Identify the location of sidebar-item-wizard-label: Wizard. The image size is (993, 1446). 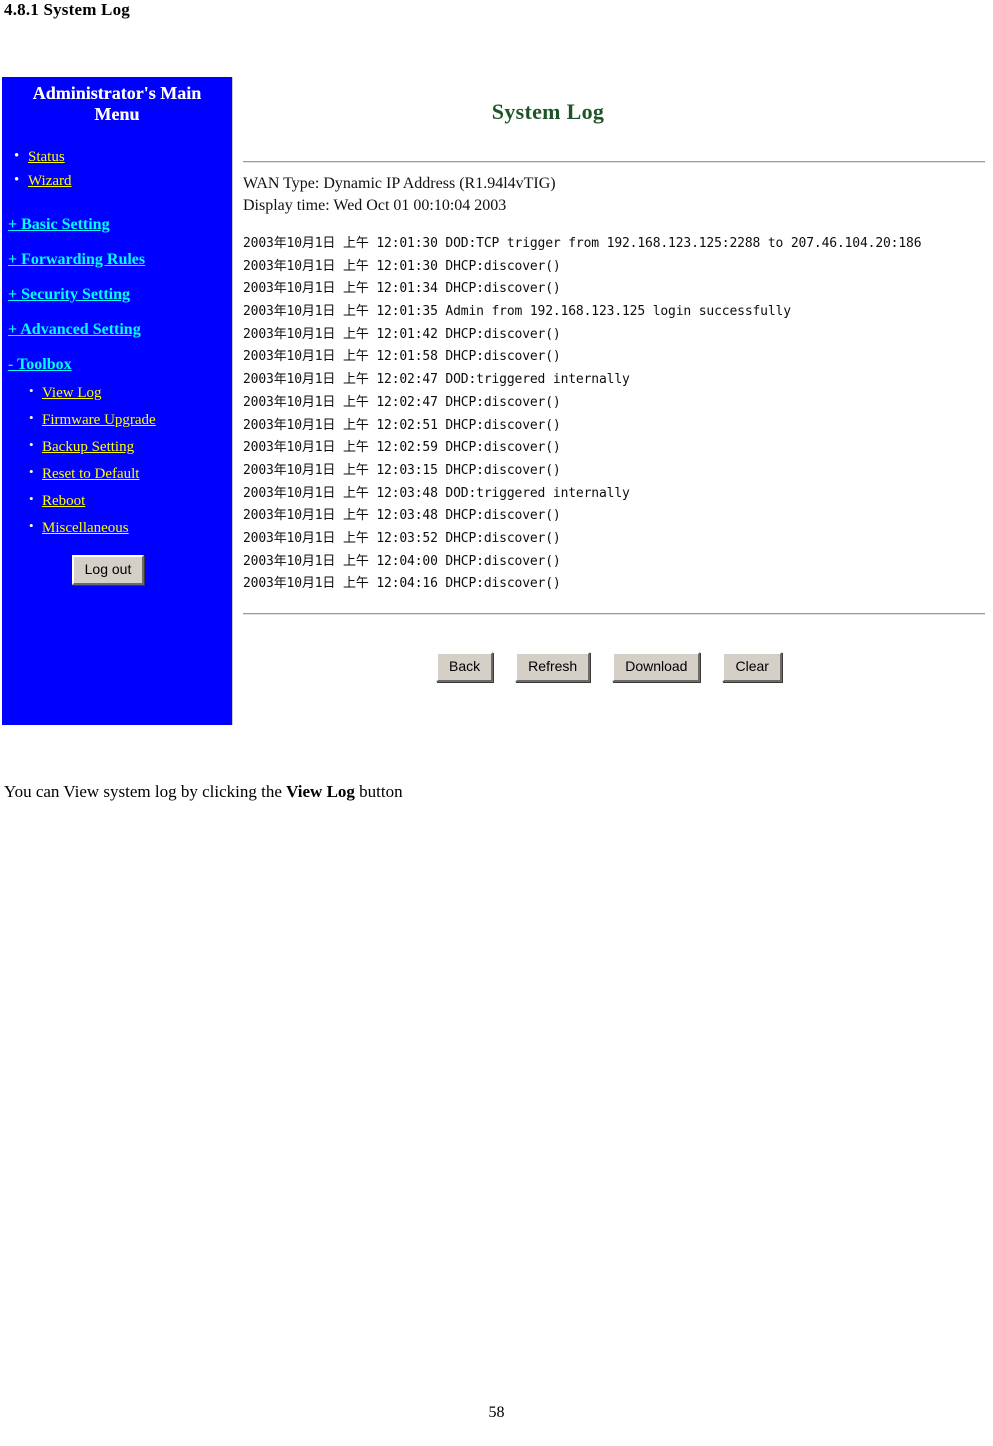
(50, 181).